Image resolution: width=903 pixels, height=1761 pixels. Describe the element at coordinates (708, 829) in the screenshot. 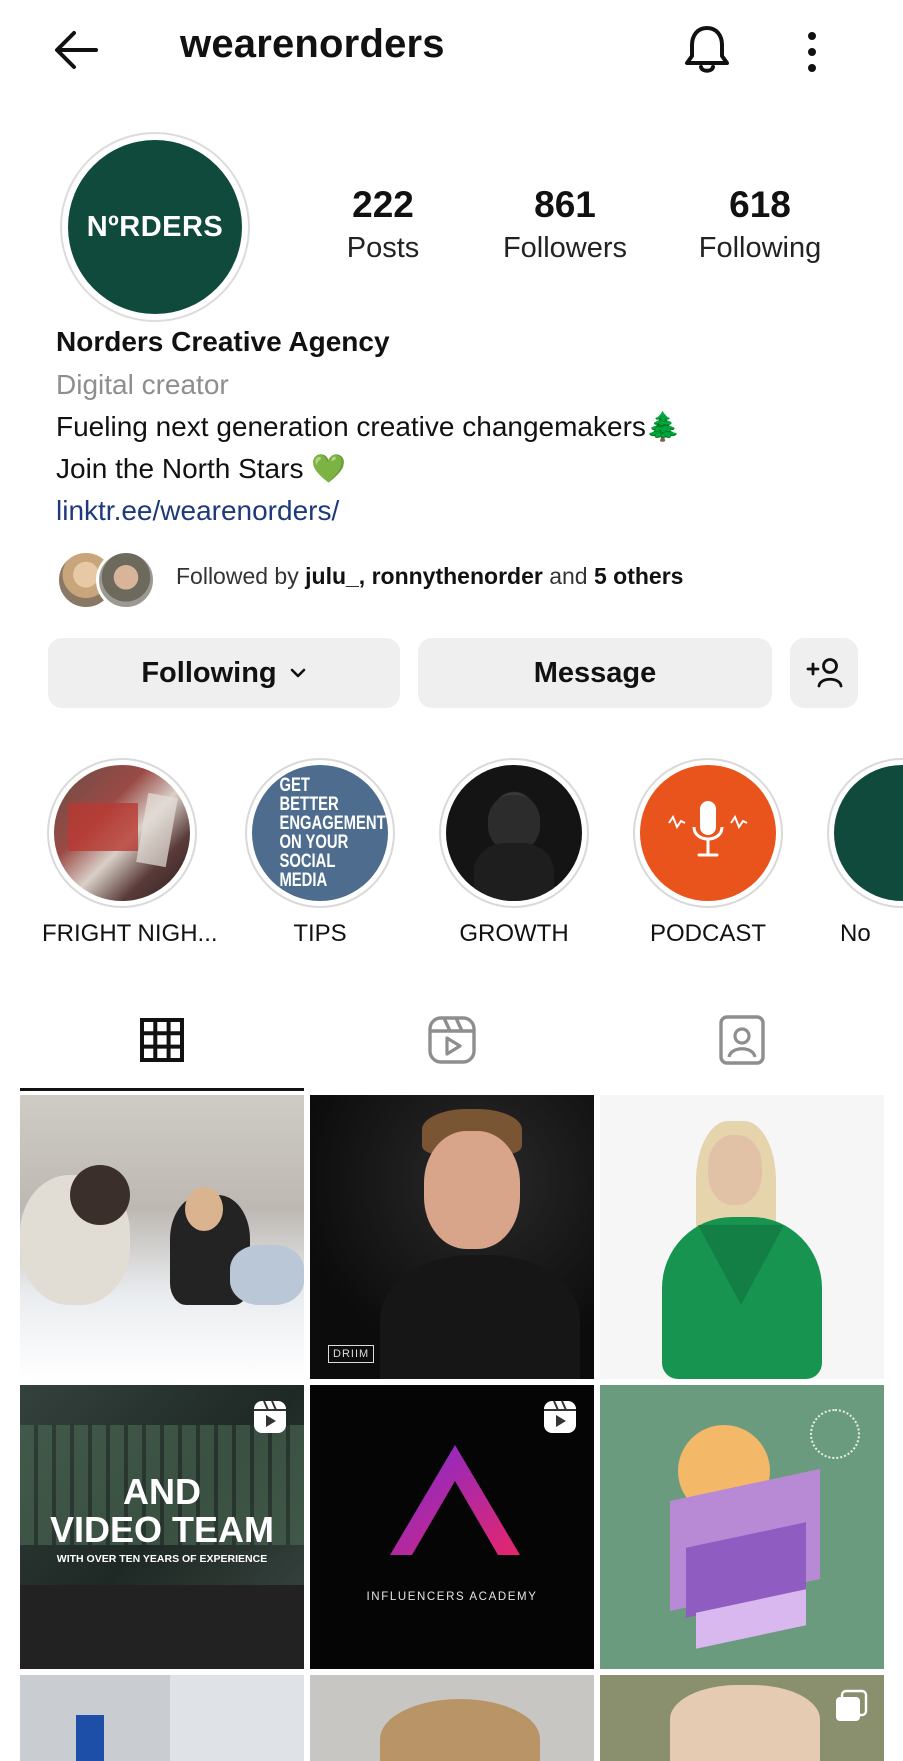

I see `microphone-icon` at that location.